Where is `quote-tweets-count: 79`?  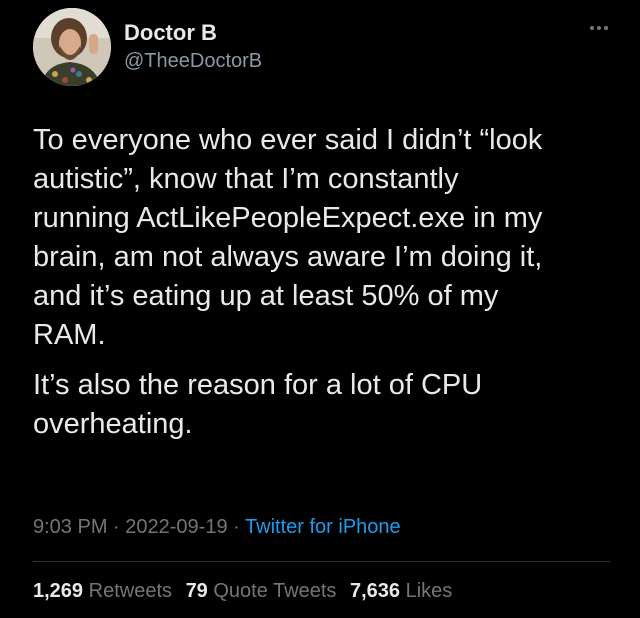
quote-tweets-count: 79 is located at coordinates (196, 591).